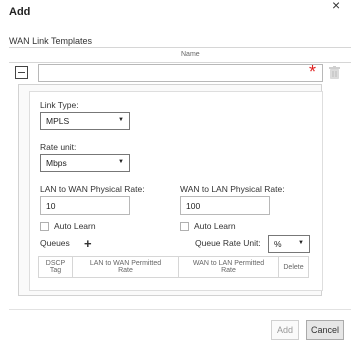  I want to click on wan-to-lan-rate-label: WAN to LAN Physical Rate:, so click(232, 189).